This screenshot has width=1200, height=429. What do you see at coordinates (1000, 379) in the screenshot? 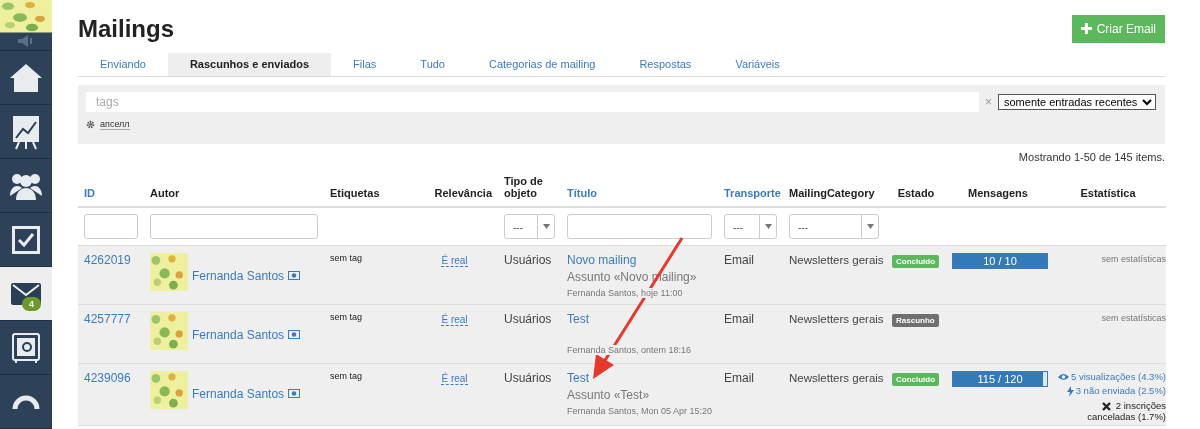
I see `progress-bar: 115 / 120` at bounding box center [1000, 379].